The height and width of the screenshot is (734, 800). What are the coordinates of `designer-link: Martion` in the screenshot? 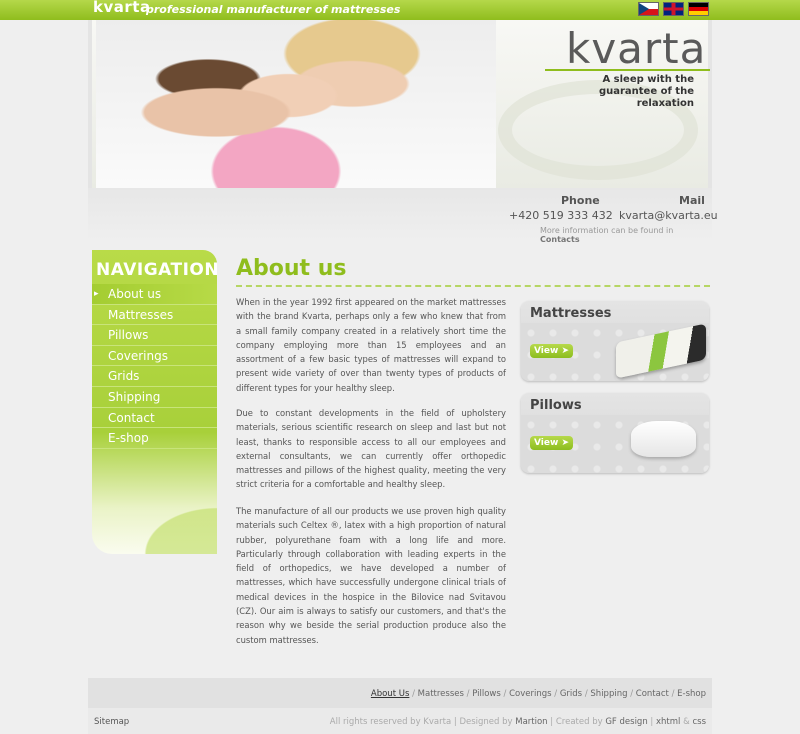 It's located at (531, 722).